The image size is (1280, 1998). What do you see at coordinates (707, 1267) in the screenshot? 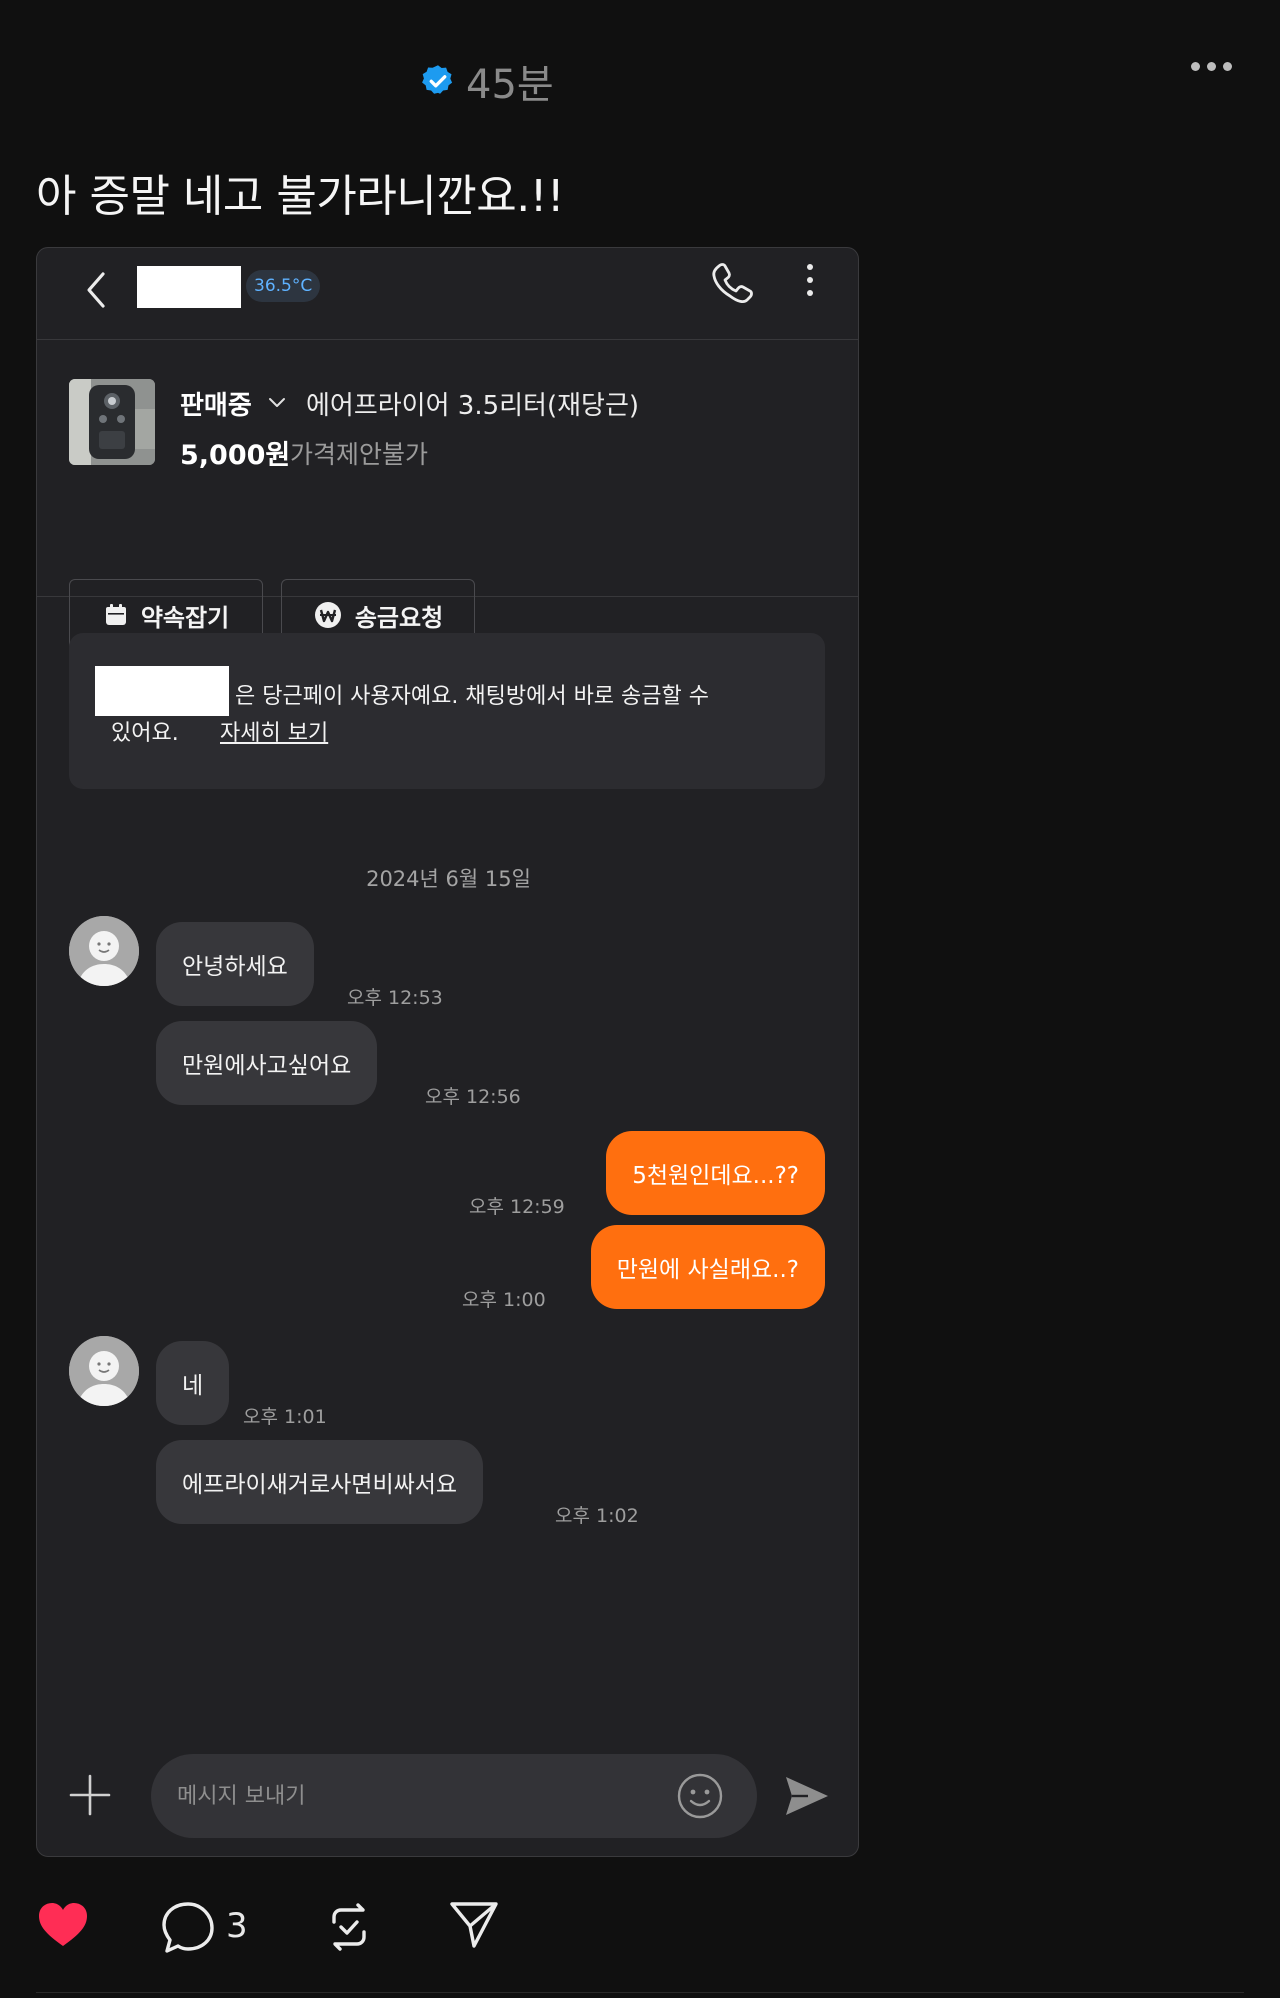
I see `message-bubble-sent: 만원에 사실래요..?` at bounding box center [707, 1267].